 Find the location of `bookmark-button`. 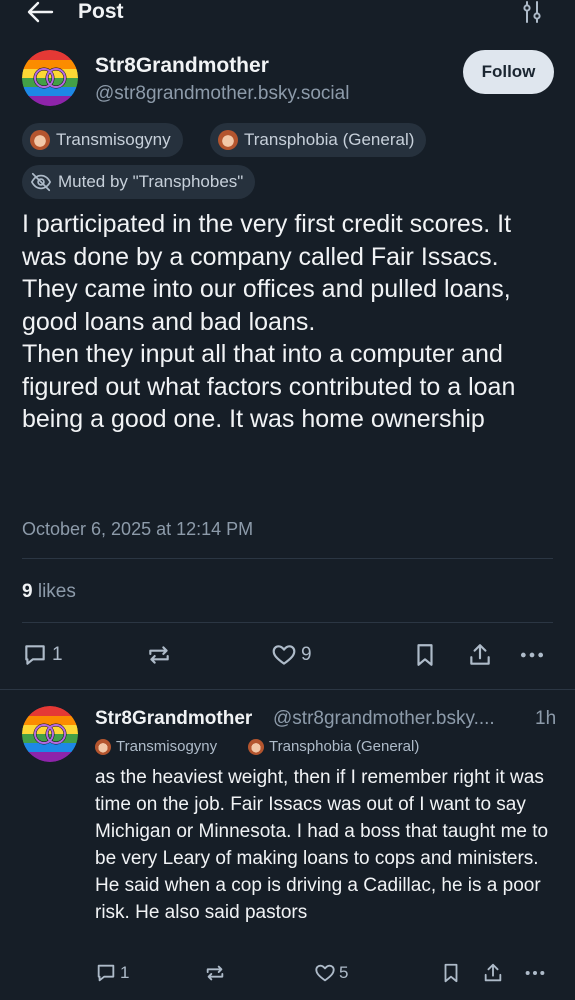

bookmark-button is located at coordinates (425, 655).